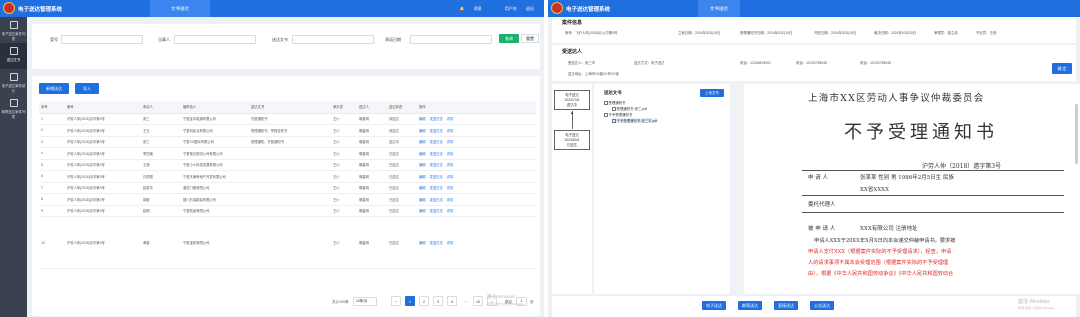 This screenshot has width=1080, height=317. Describe the element at coordinates (424, 301) in the screenshot. I see `page-button: 2` at that location.